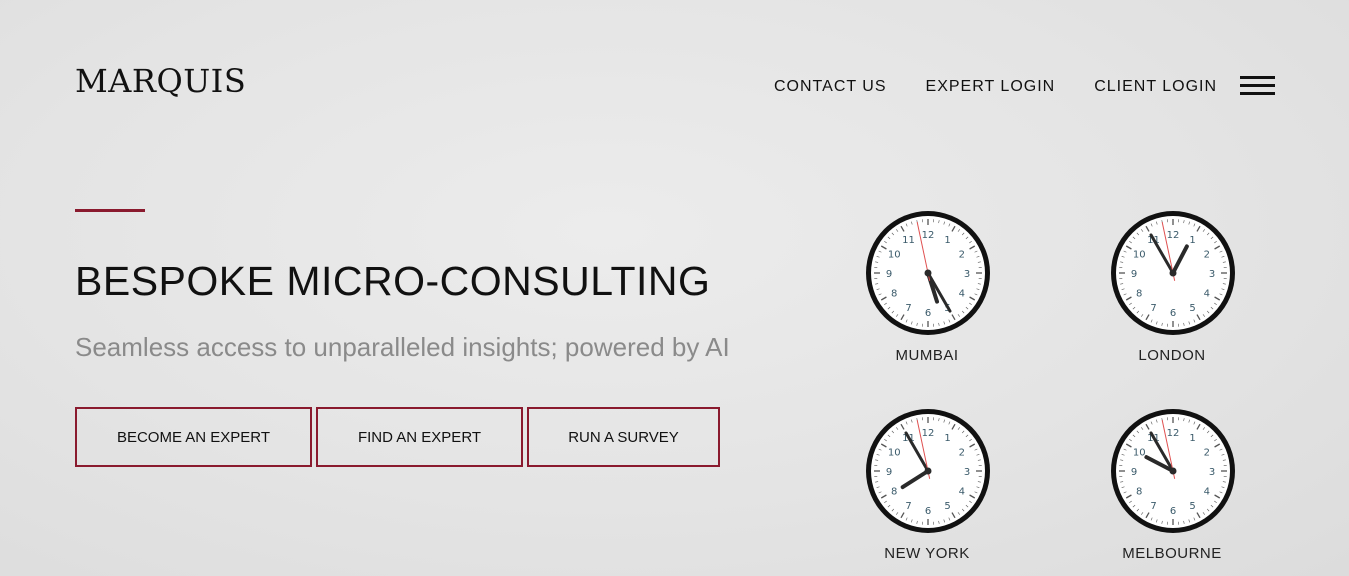  I want to click on nav-contact-us: CONTACT US, so click(830, 87).